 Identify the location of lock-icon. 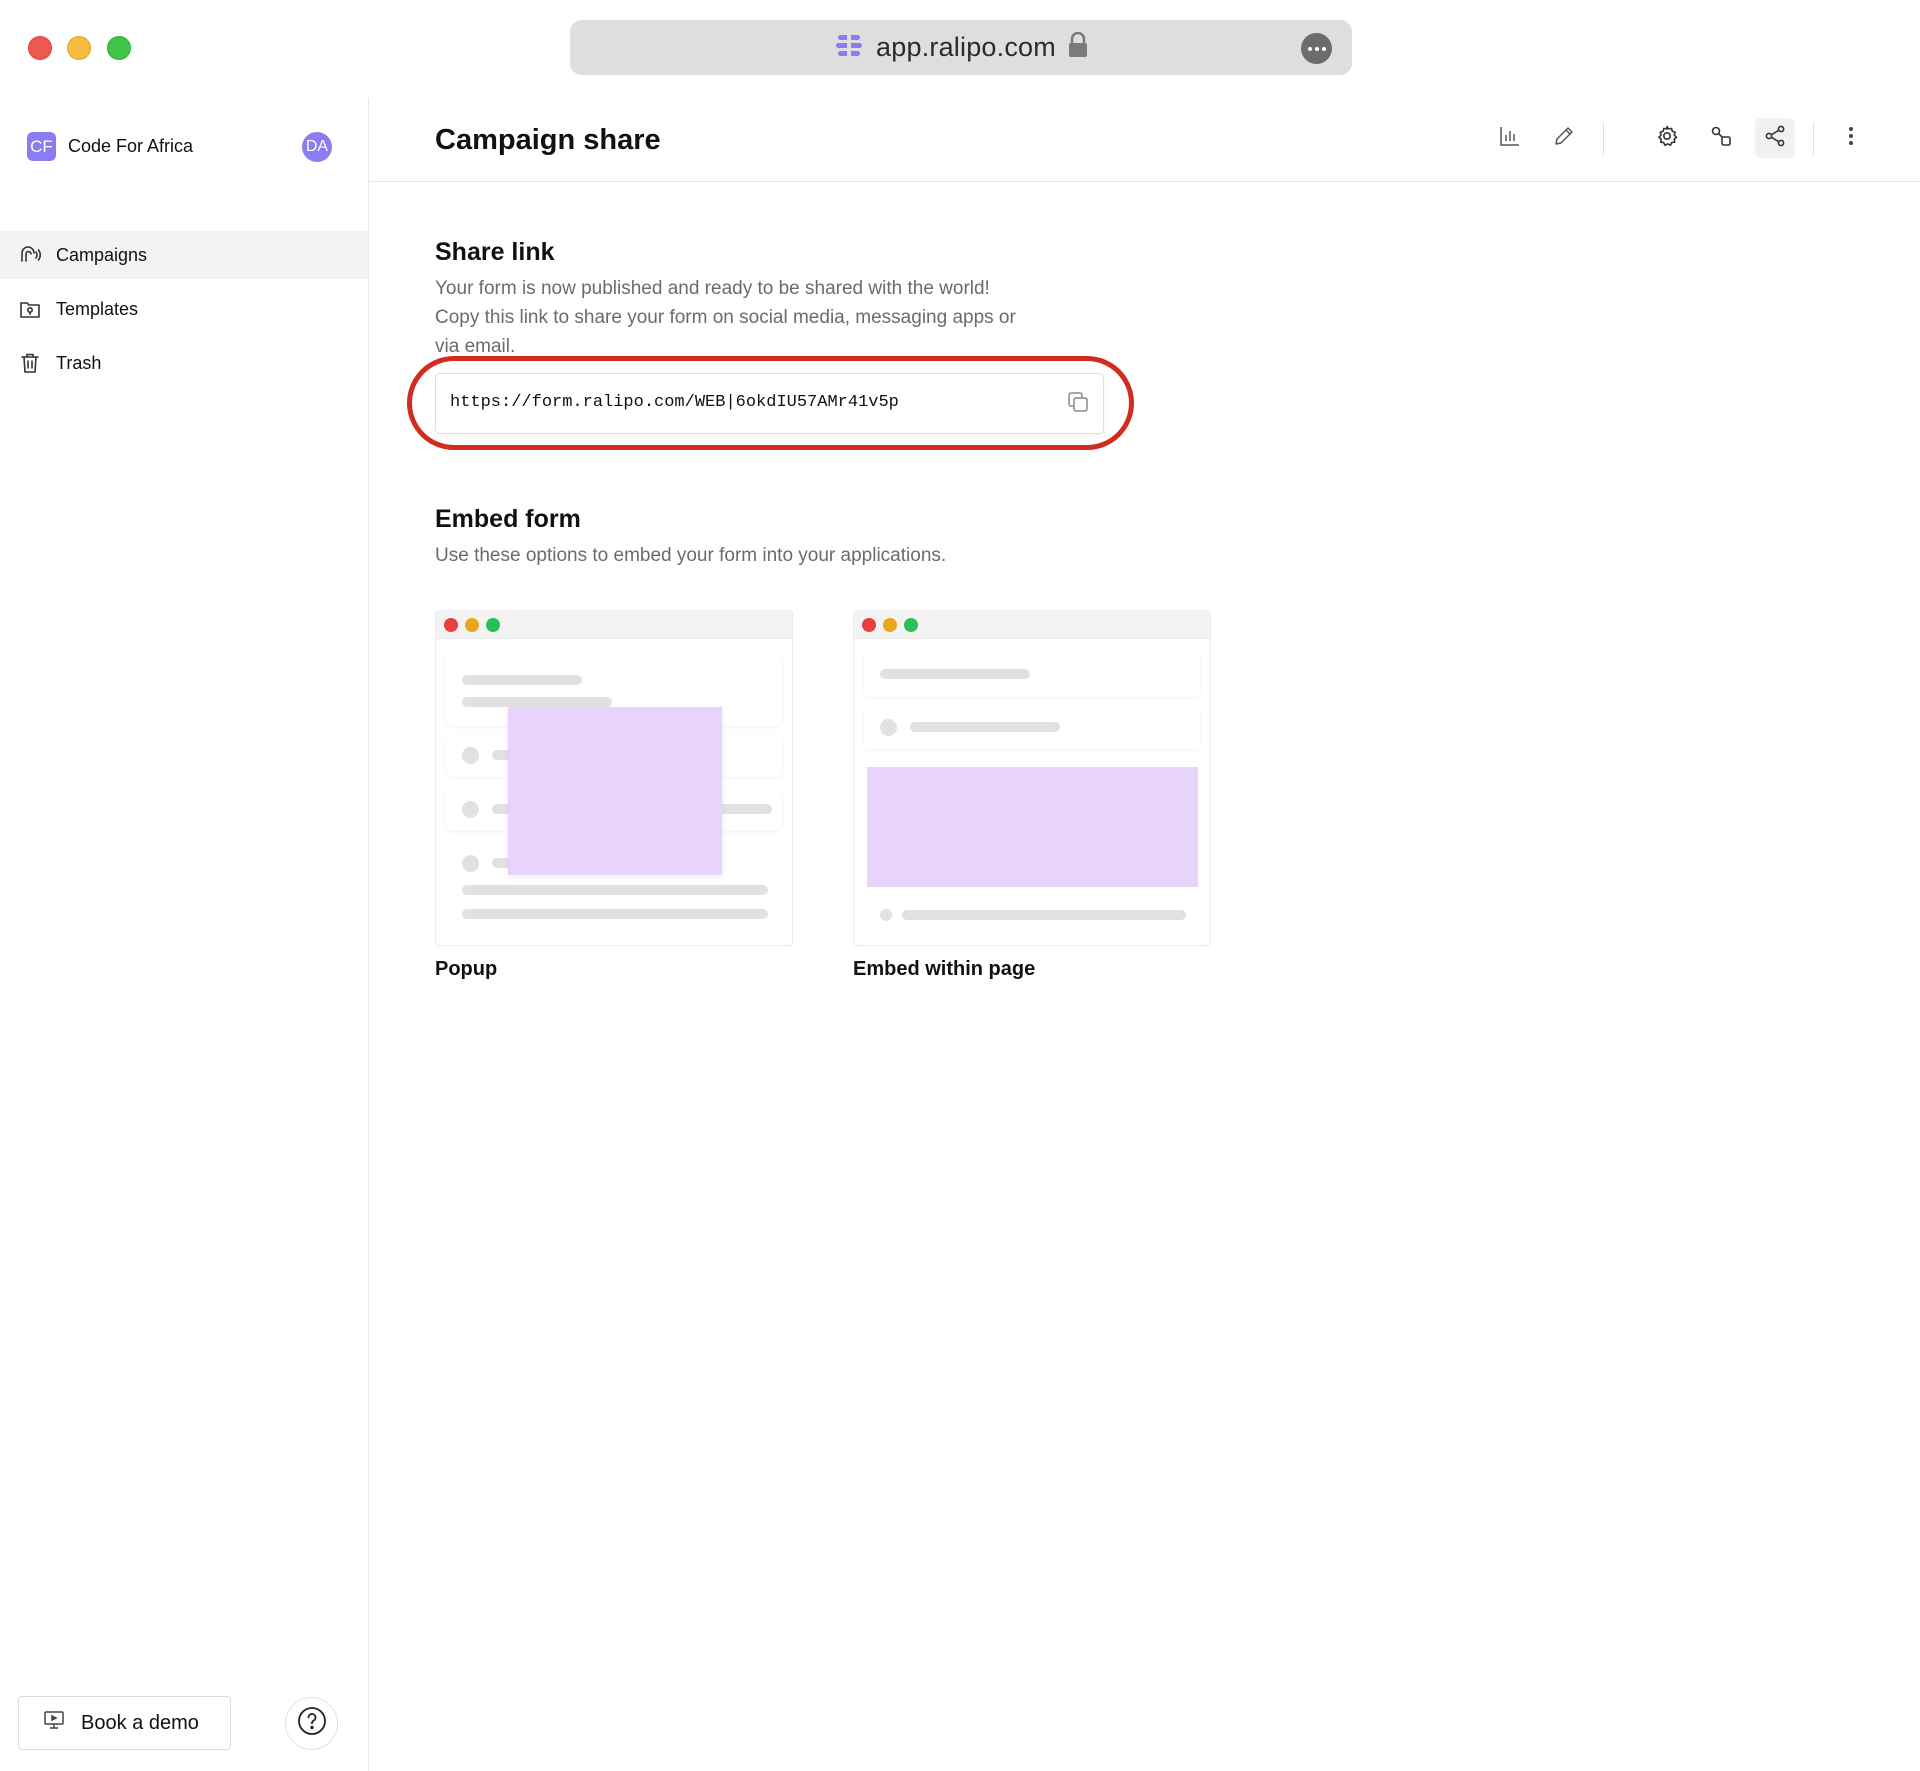
(1078, 47).